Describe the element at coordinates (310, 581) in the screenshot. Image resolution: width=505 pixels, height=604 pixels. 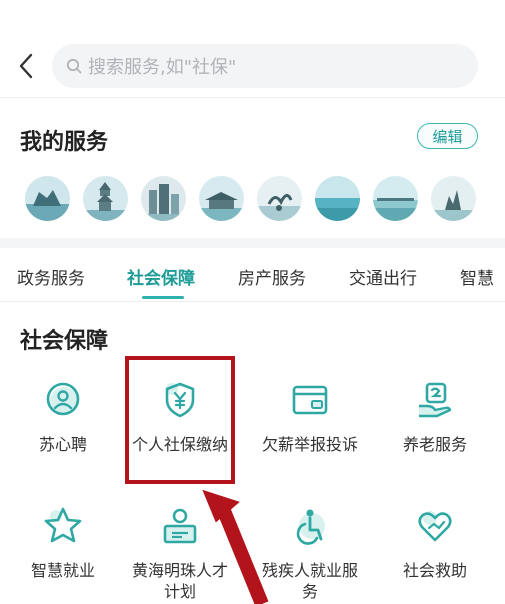
I see `service-label: 残疾人就业服务` at that location.